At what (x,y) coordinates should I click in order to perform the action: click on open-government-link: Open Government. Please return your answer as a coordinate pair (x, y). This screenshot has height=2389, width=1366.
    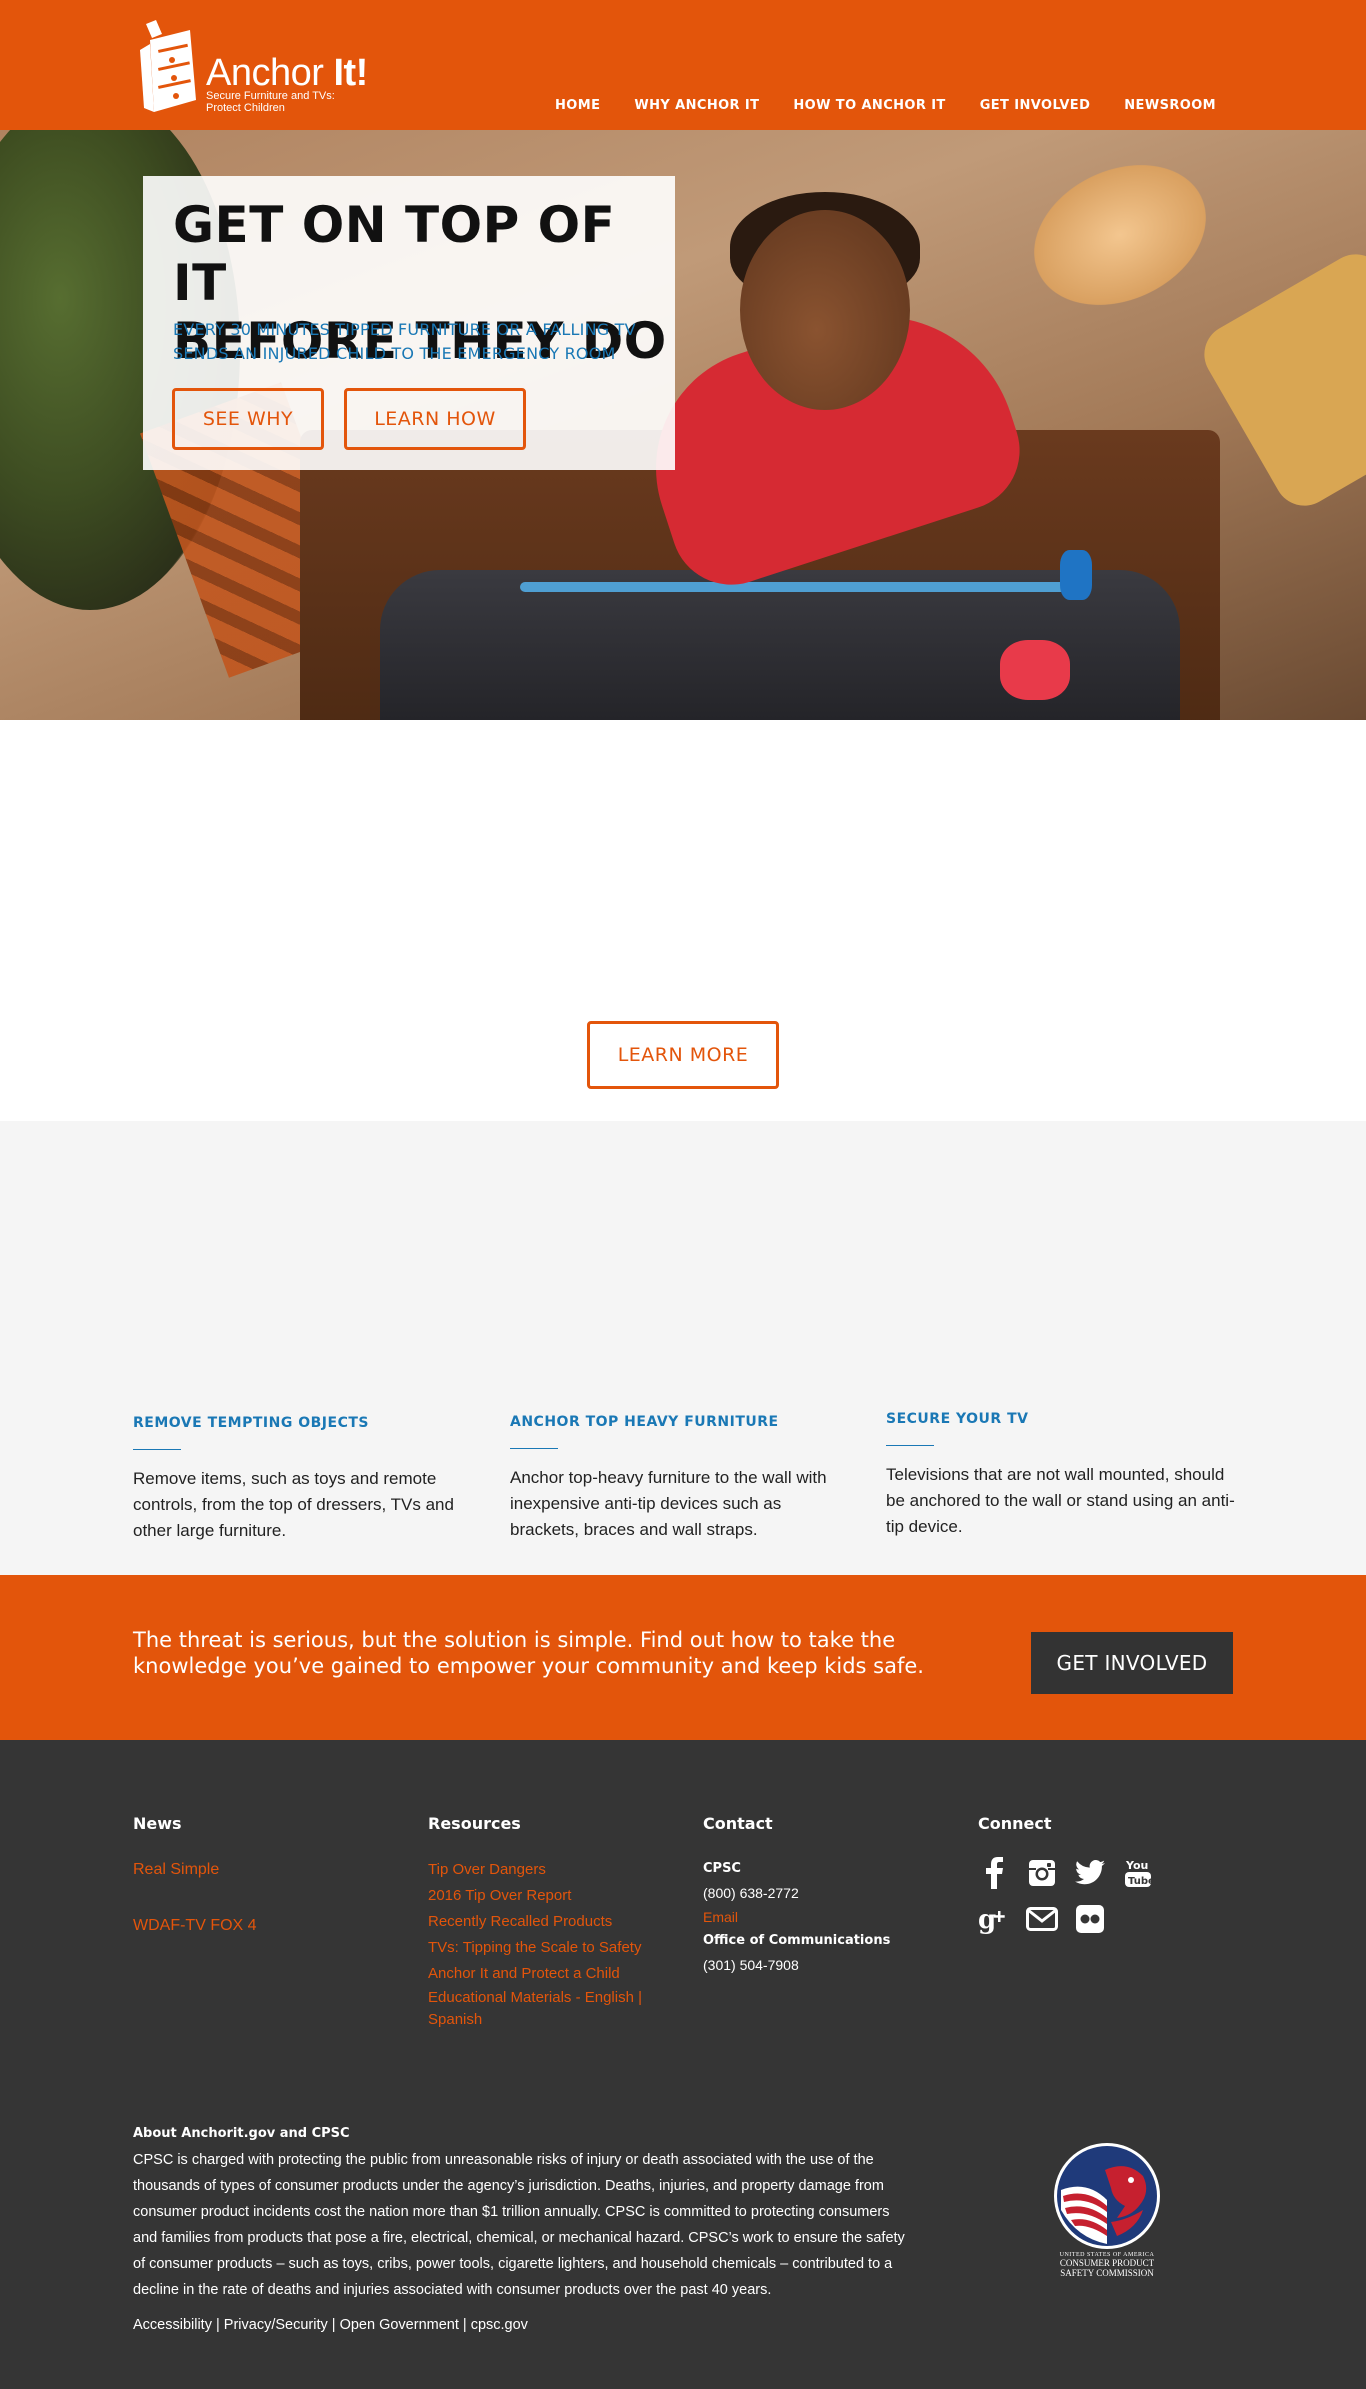
    Looking at the image, I should click on (399, 2325).